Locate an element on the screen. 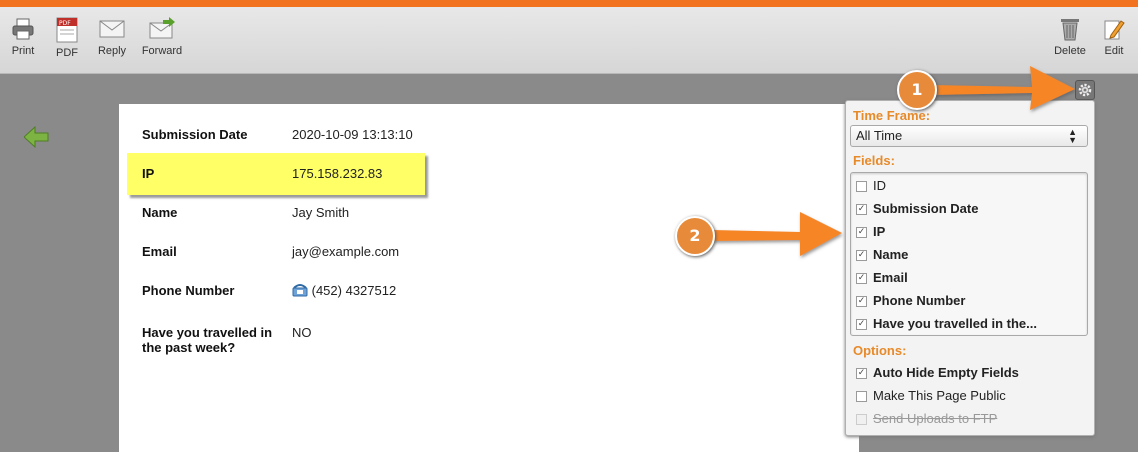  annotation-badge-2: 2 is located at coordinates (695, 236).